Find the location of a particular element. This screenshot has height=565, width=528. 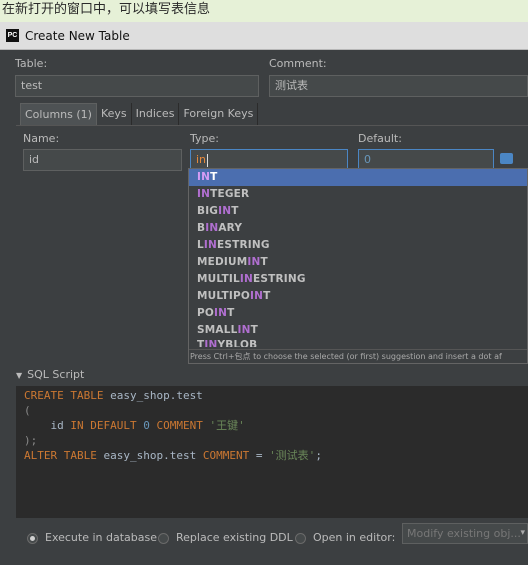

sql-line: ( is located at coordinates (27, 410).